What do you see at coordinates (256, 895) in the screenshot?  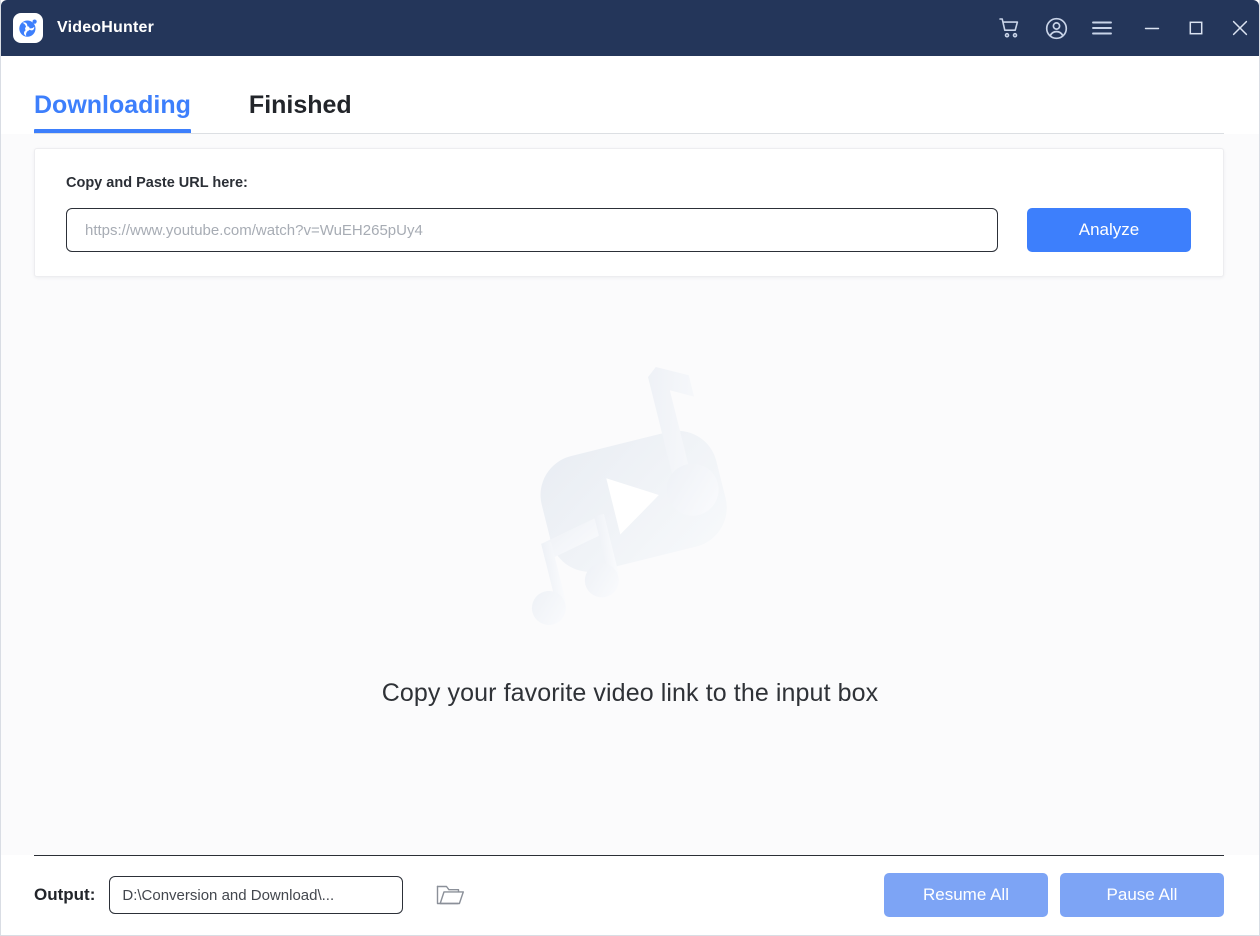 I see `output-path-input` at bounding box center [256, 895].